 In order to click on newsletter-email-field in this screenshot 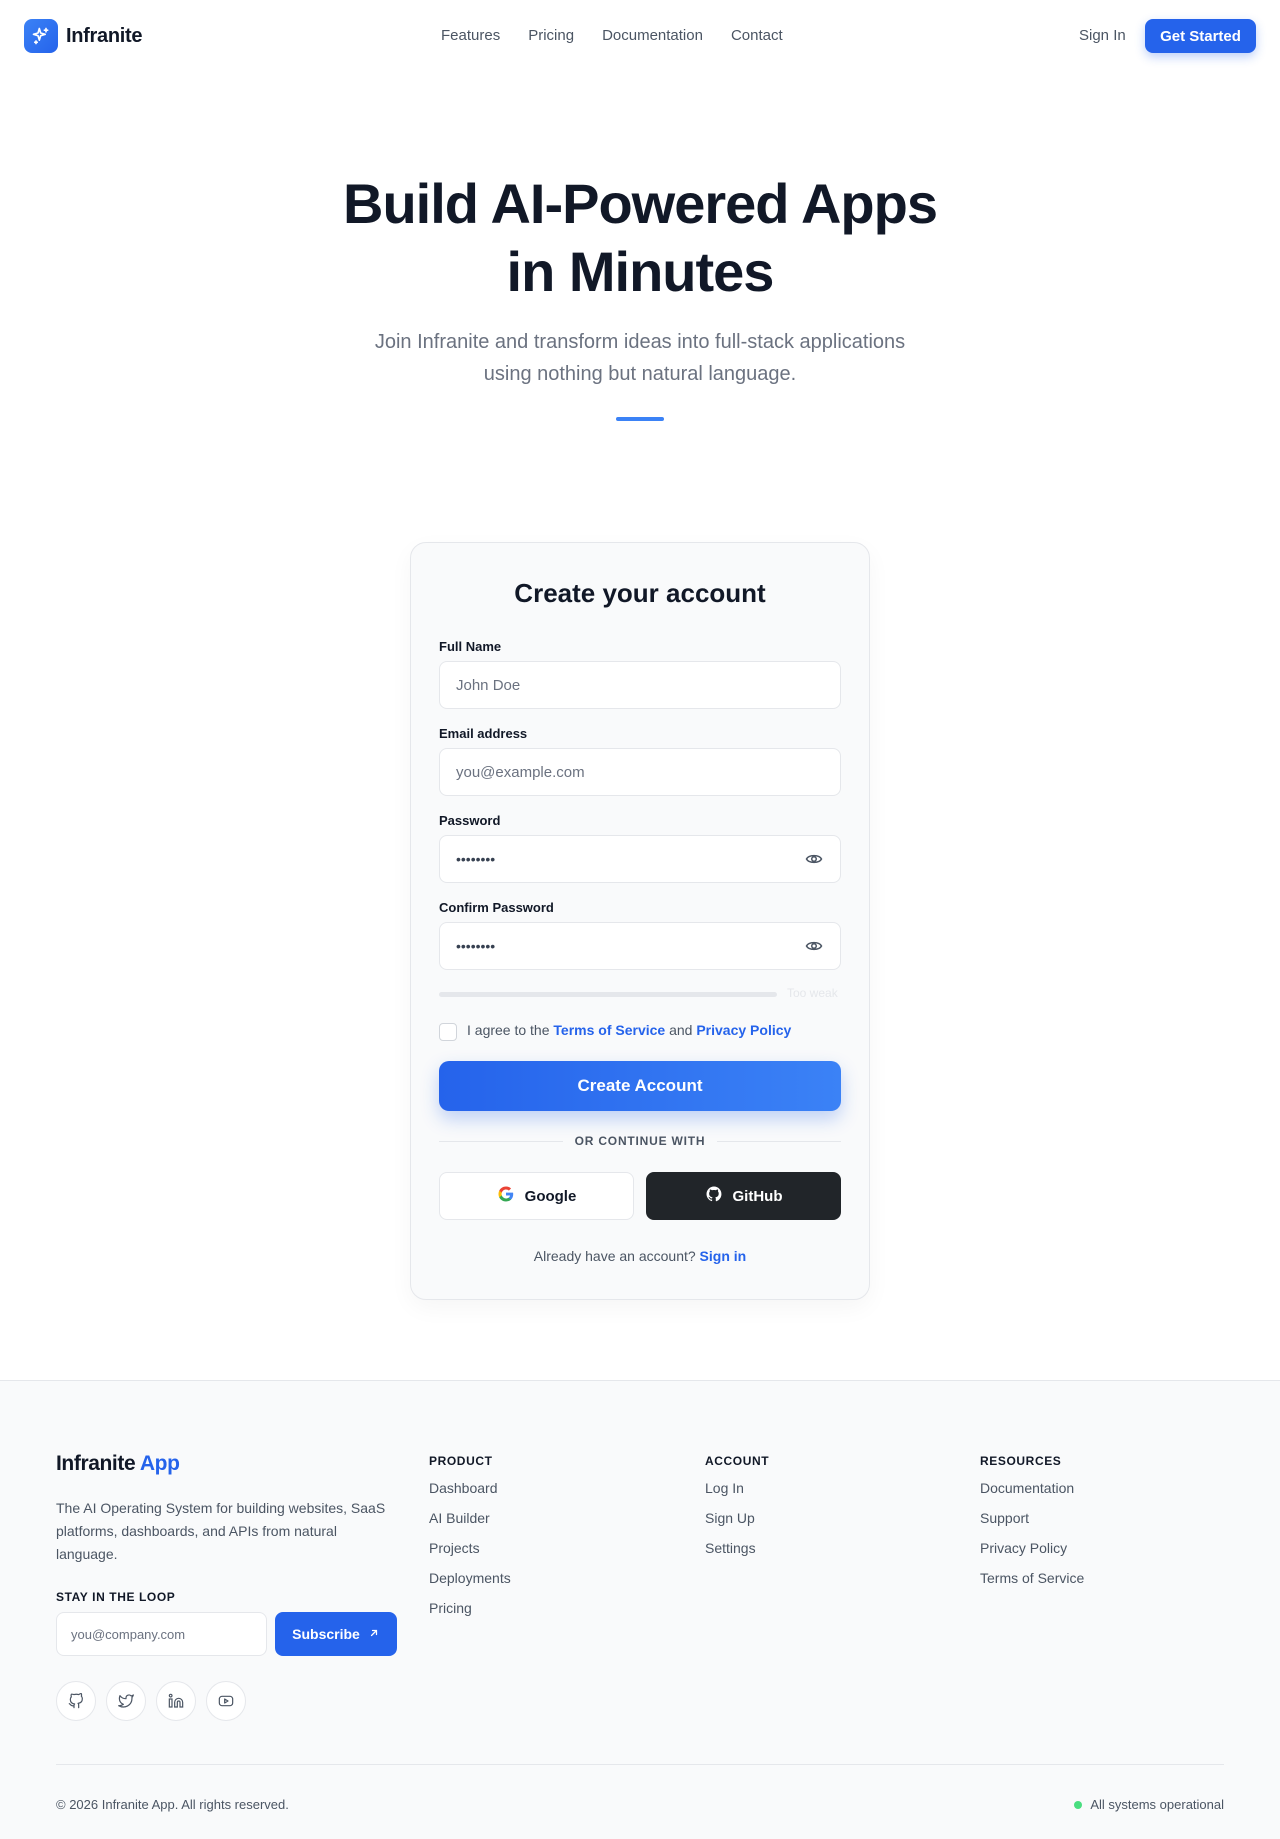, I will do `click(161, 1634)`.